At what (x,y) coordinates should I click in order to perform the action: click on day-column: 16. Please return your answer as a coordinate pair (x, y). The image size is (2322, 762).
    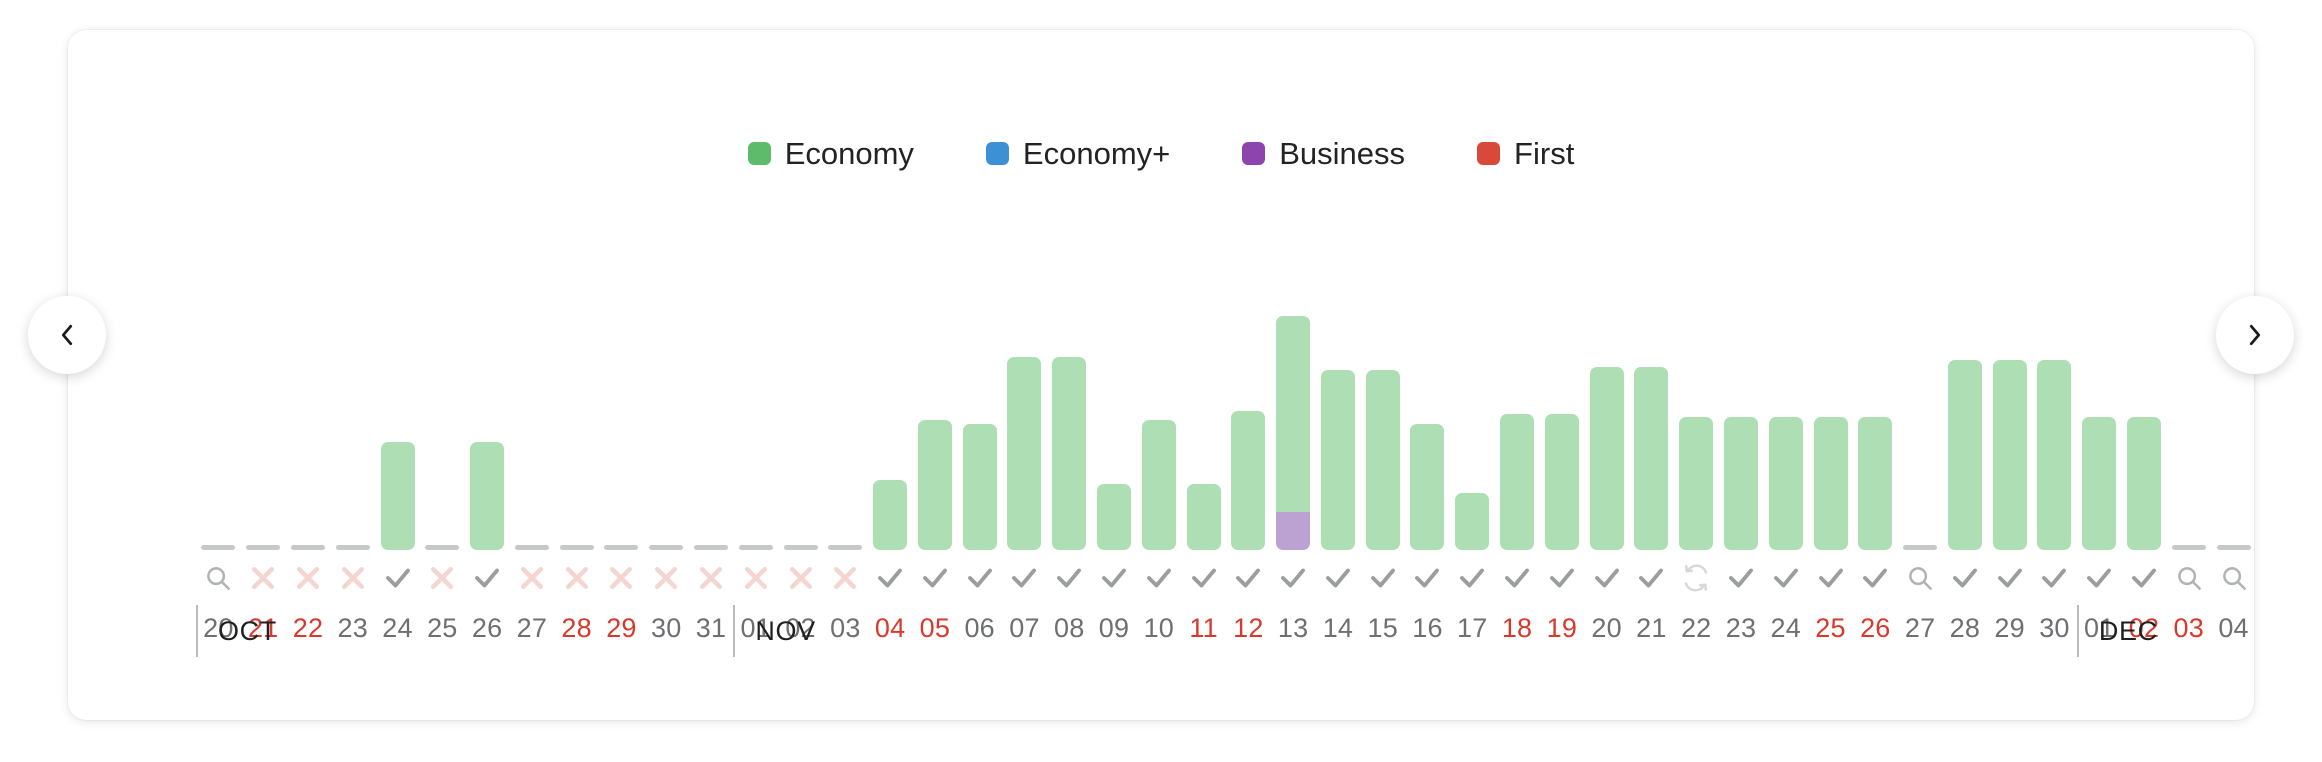
    Looking at the image, I should click on (1427, 465).